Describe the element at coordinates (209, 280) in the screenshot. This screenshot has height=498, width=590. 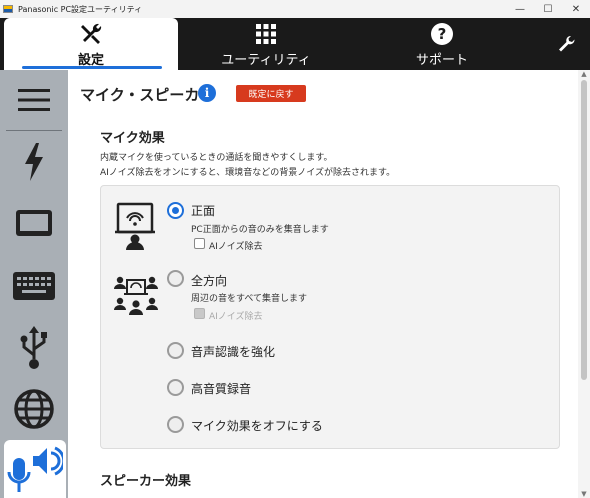
I see `radio-omni-label: 全方向` at that location.